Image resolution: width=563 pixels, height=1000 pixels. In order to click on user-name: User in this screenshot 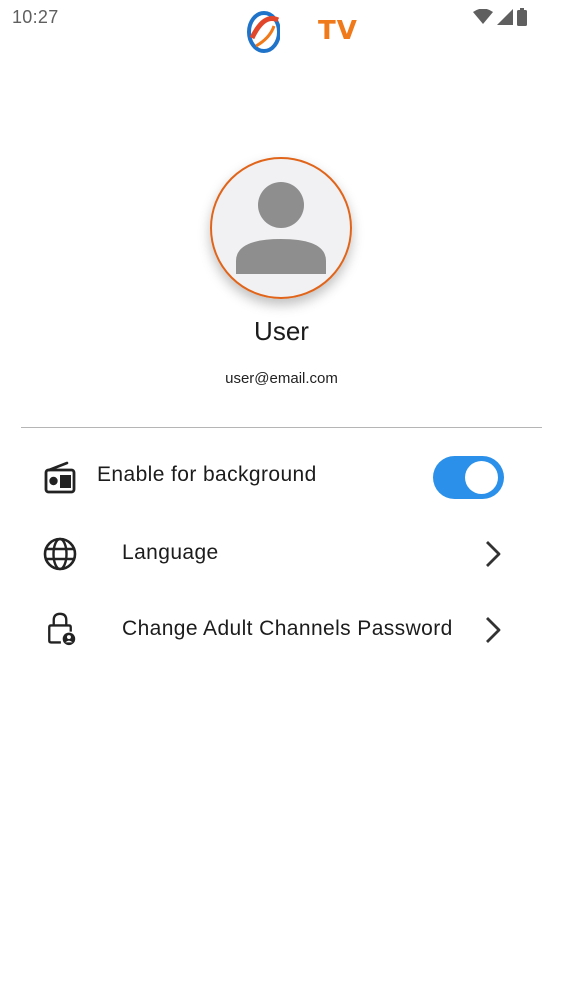, I will do `click(281, 331)`.